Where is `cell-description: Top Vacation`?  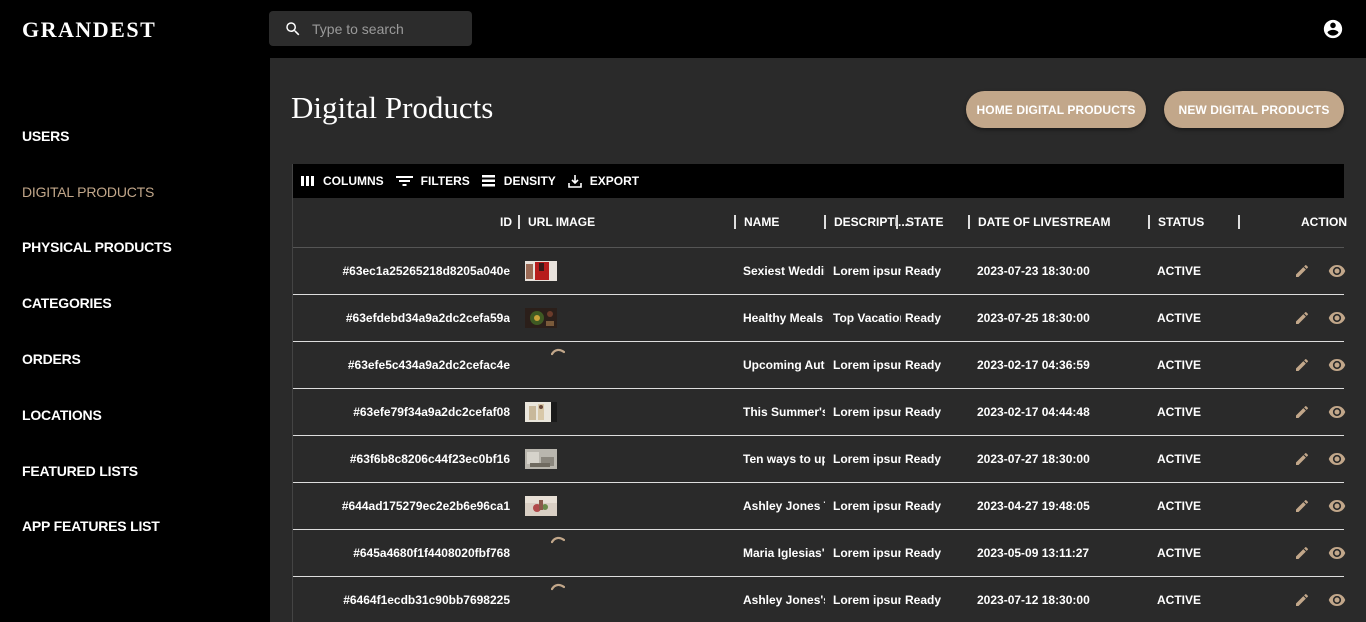
cell-description: Top Vacation is located at coordinates (867, 318).